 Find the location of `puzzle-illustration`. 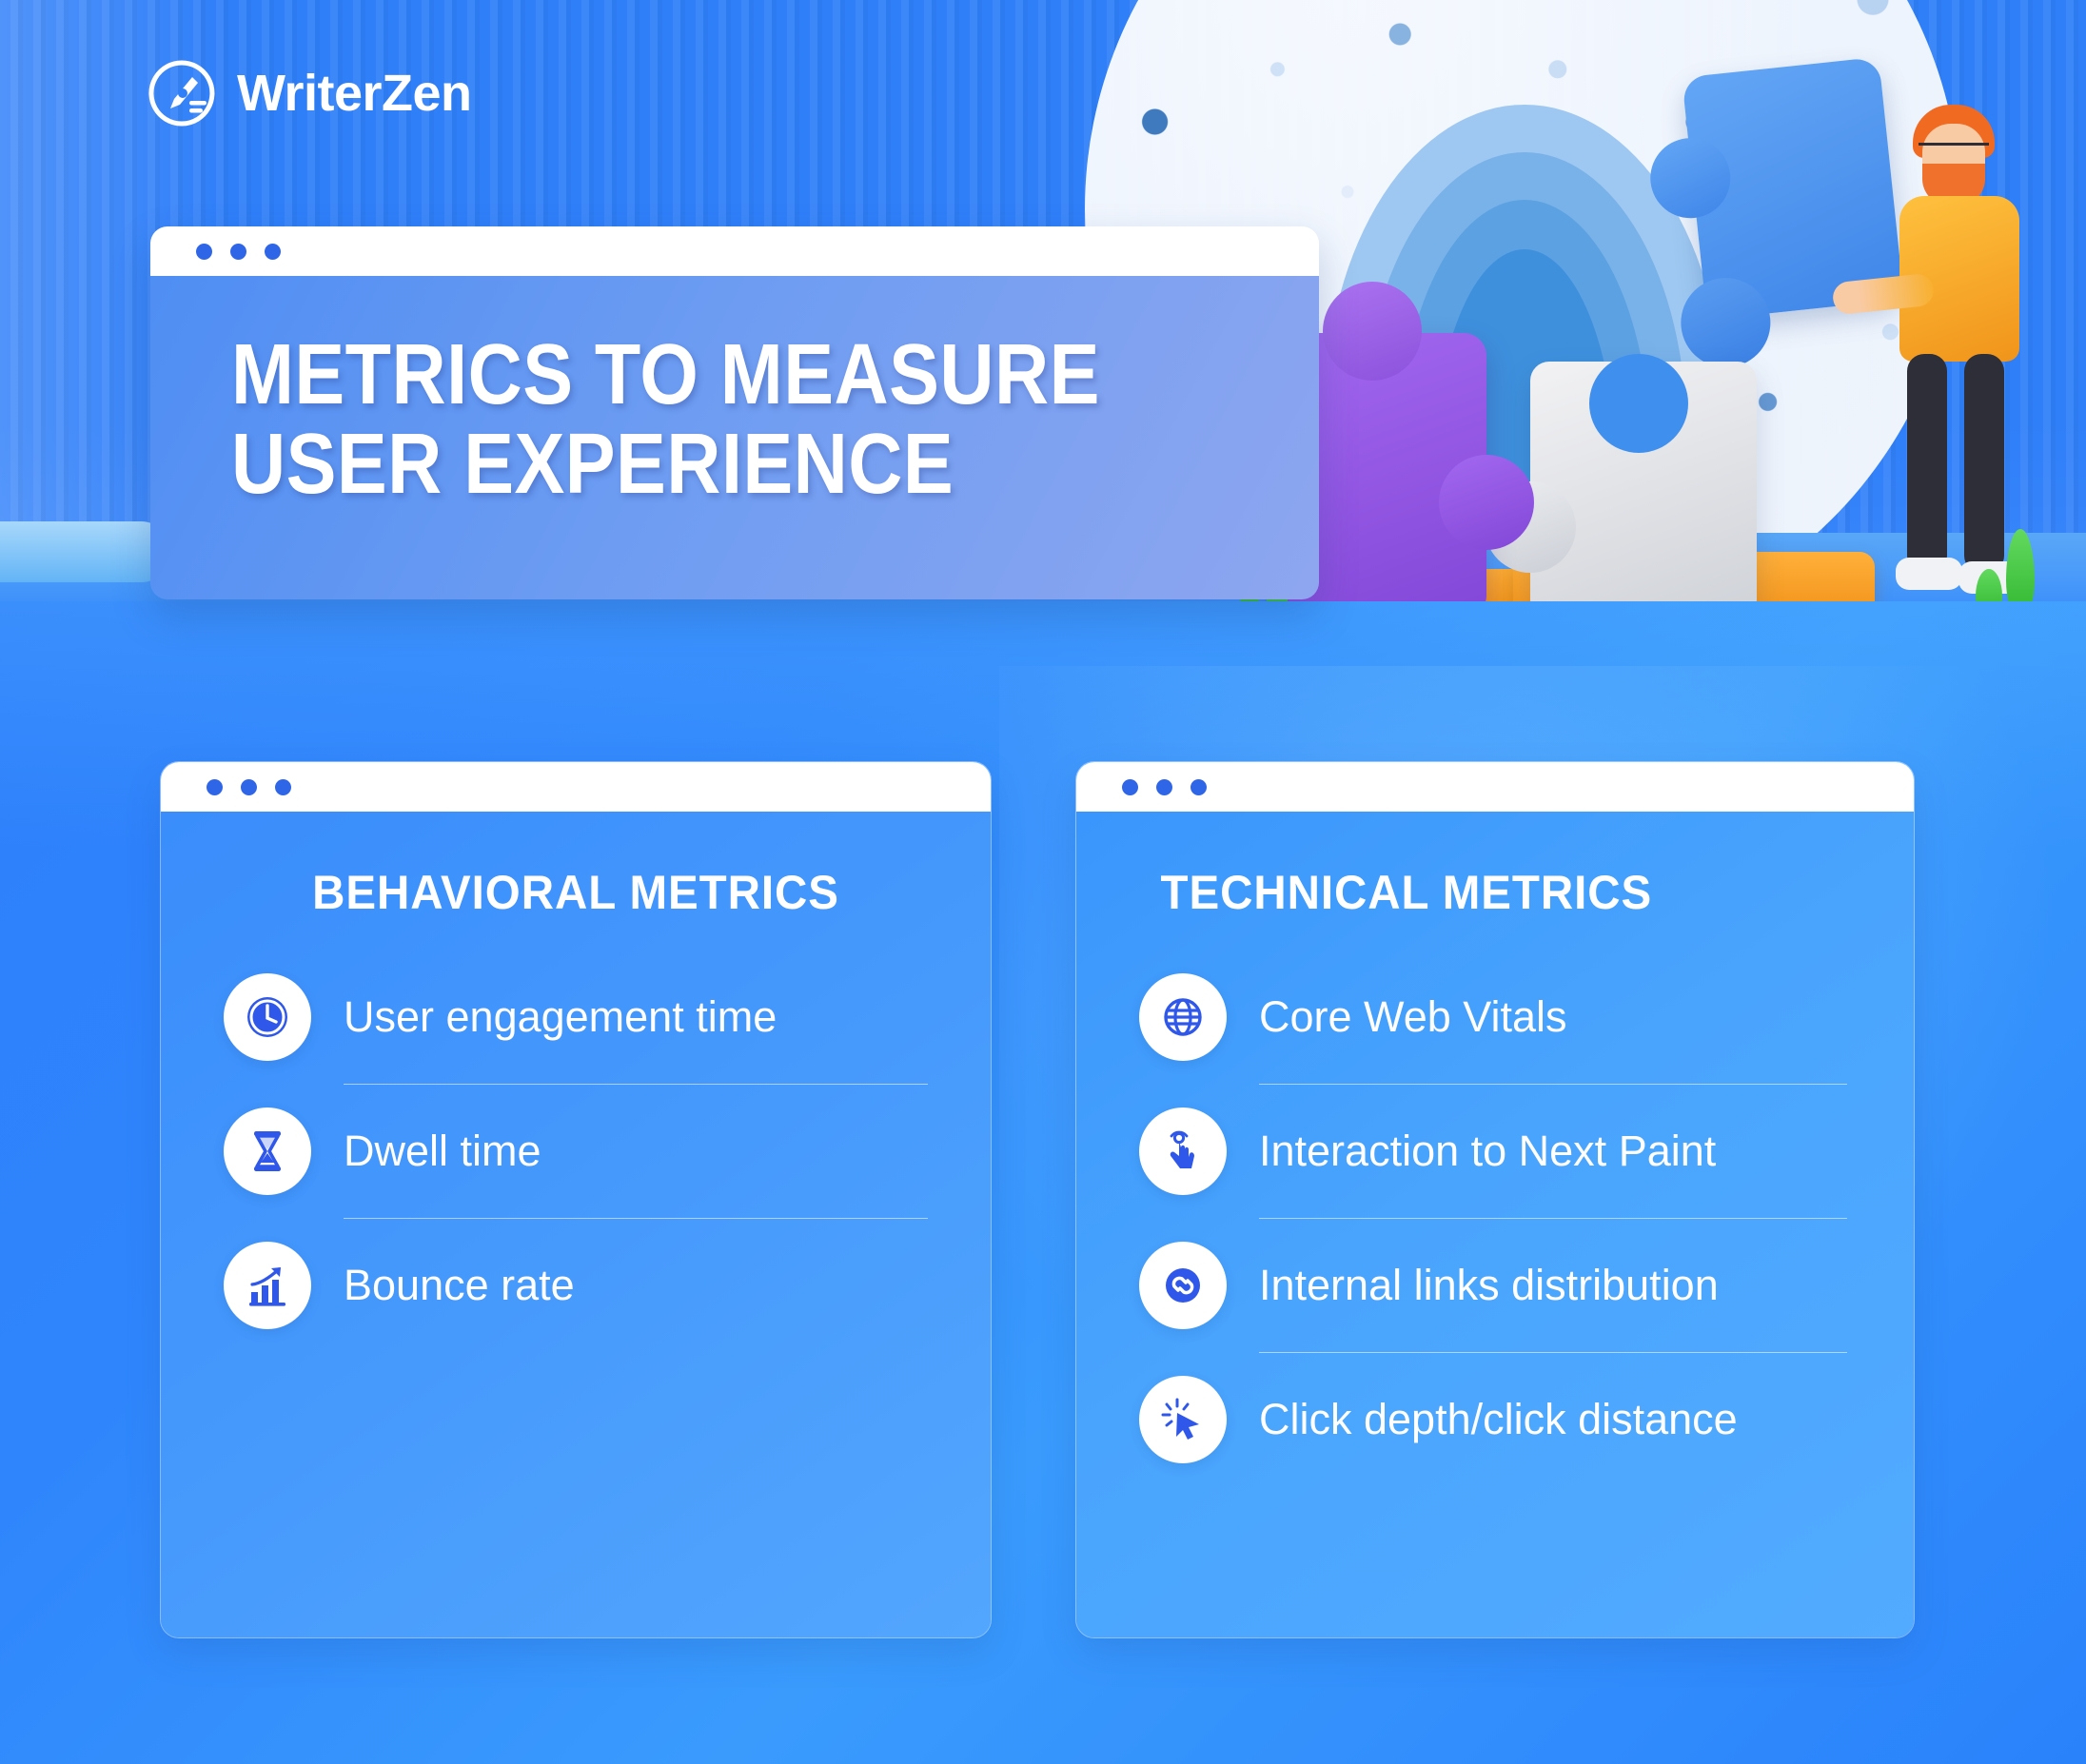

puzzle-illustration is located at coordinates (1607, 330).